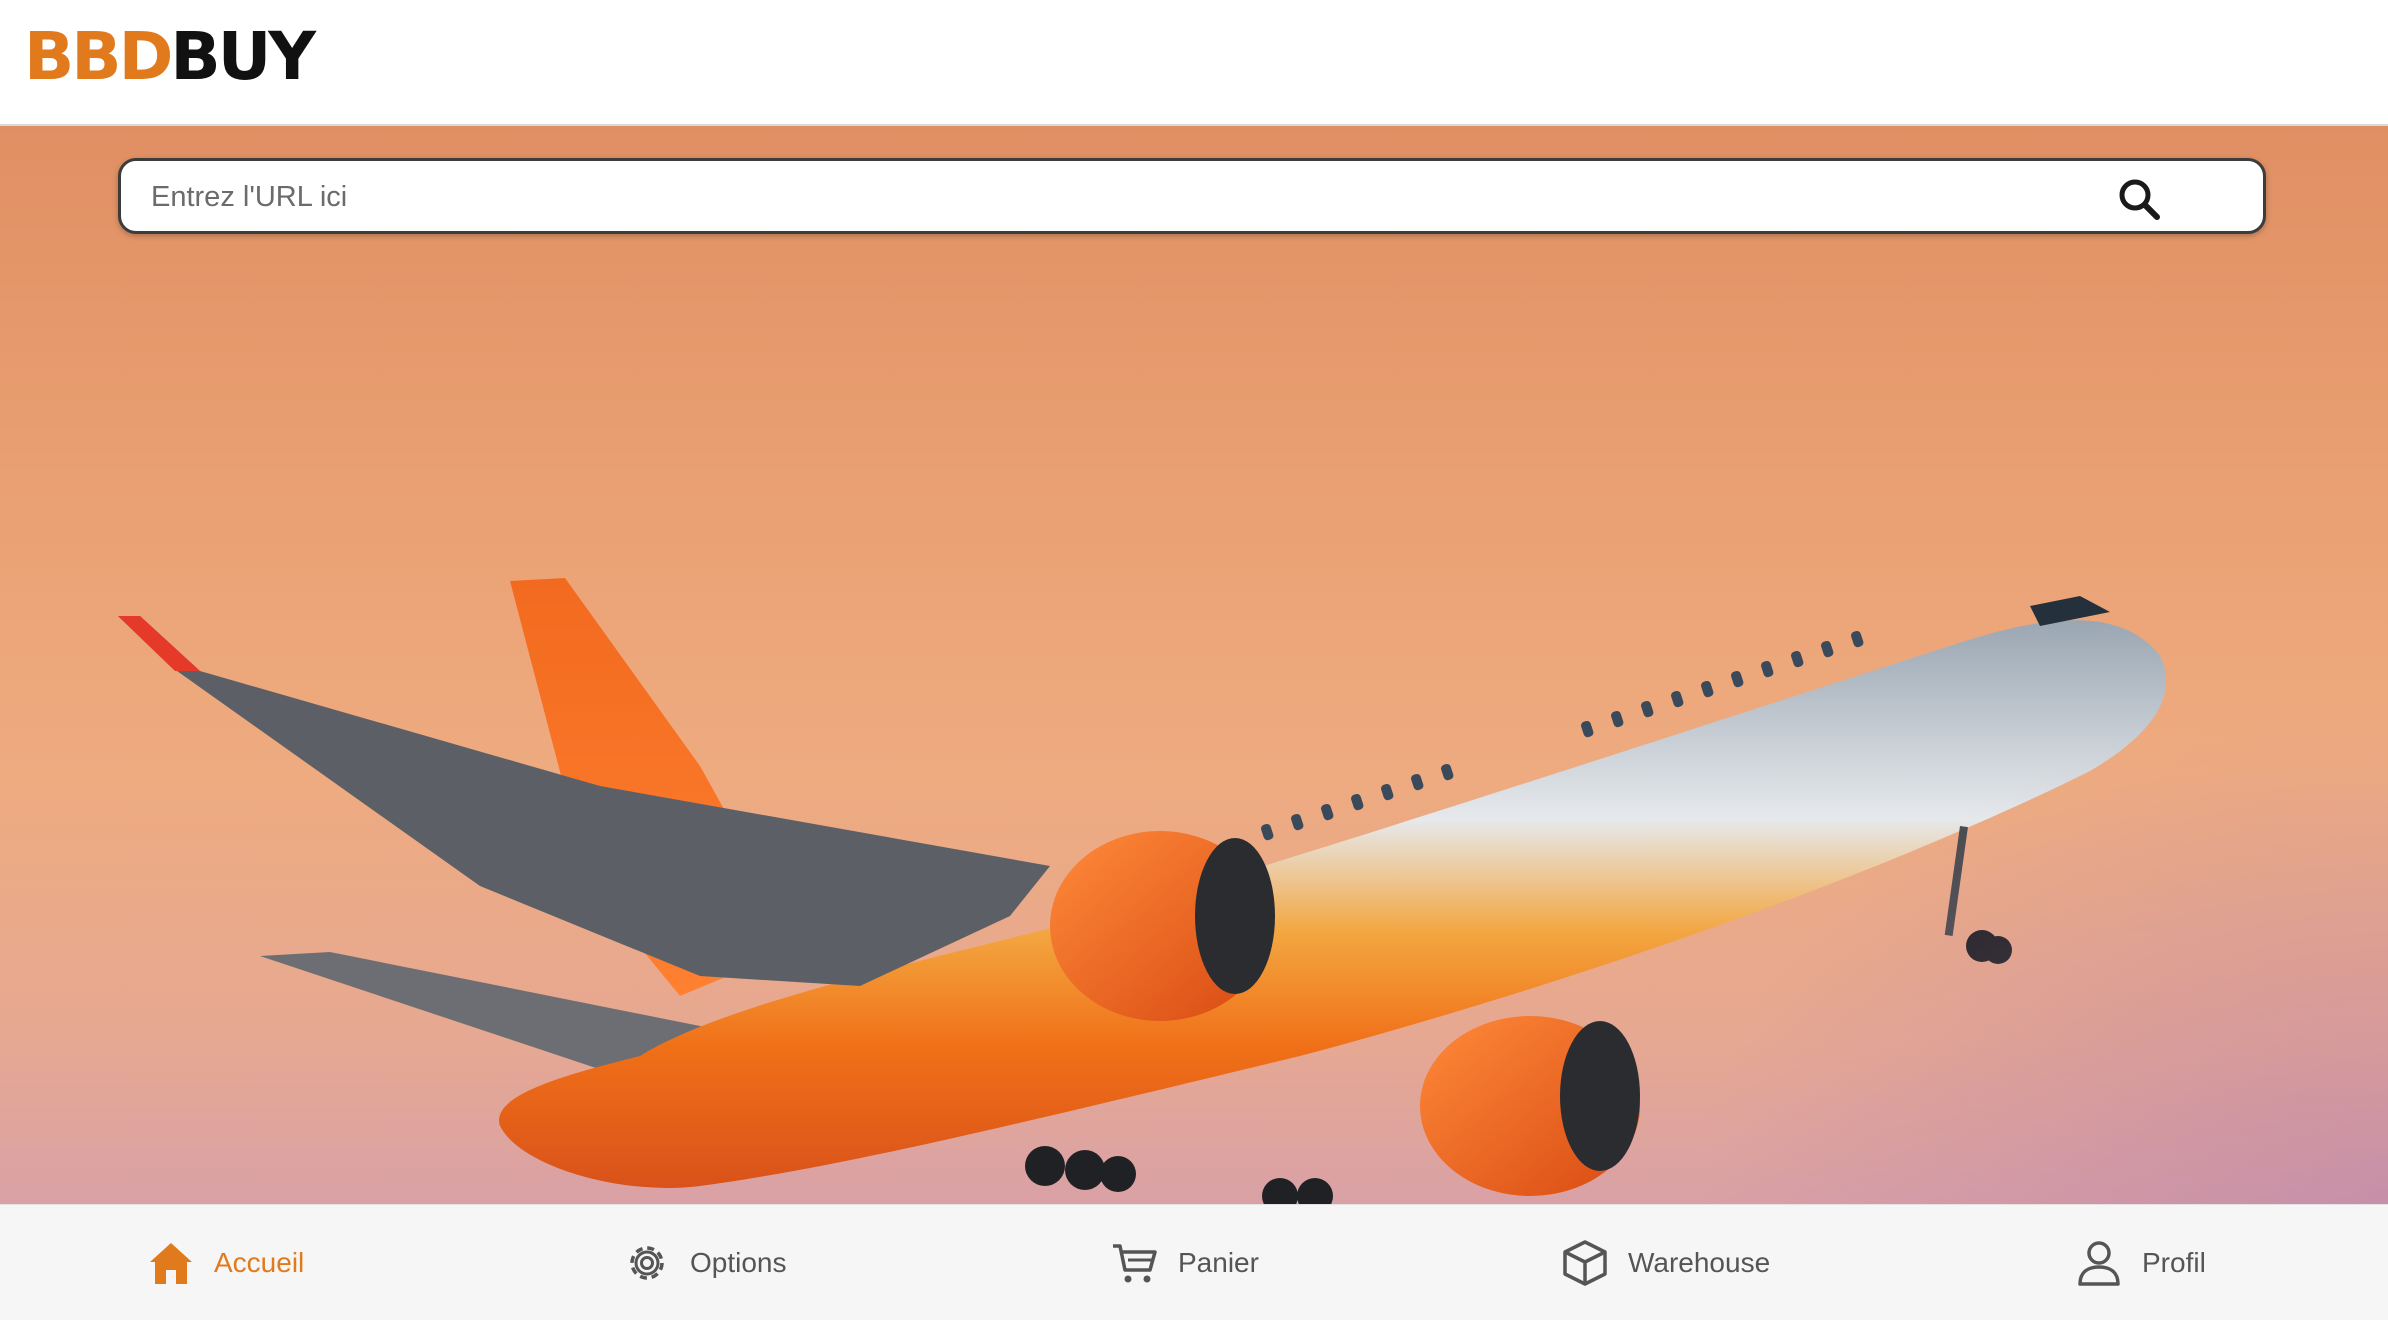 The height and width of the screenshot is (1320, 2388). Describe the element at coordinates (1135, 1263) in the screenshot. I see `cart-icon` at that location.